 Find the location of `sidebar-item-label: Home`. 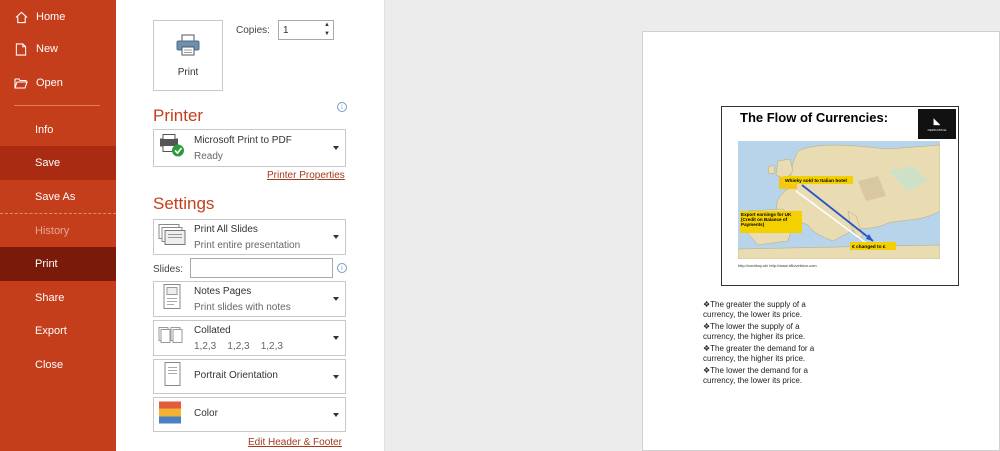

sidebar-item-label: Home is located at coordinates (51, 17).